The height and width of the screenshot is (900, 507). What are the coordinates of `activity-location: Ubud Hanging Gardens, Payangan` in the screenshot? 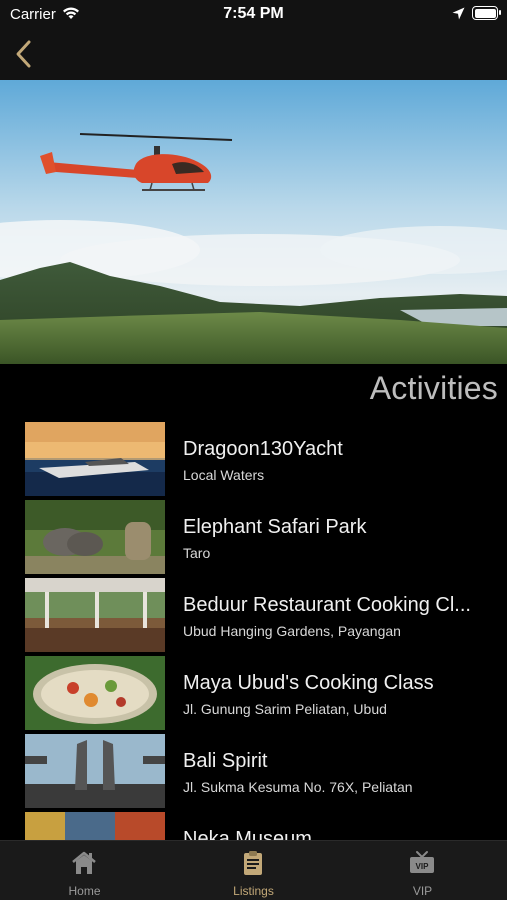 It's located at (292, 631).